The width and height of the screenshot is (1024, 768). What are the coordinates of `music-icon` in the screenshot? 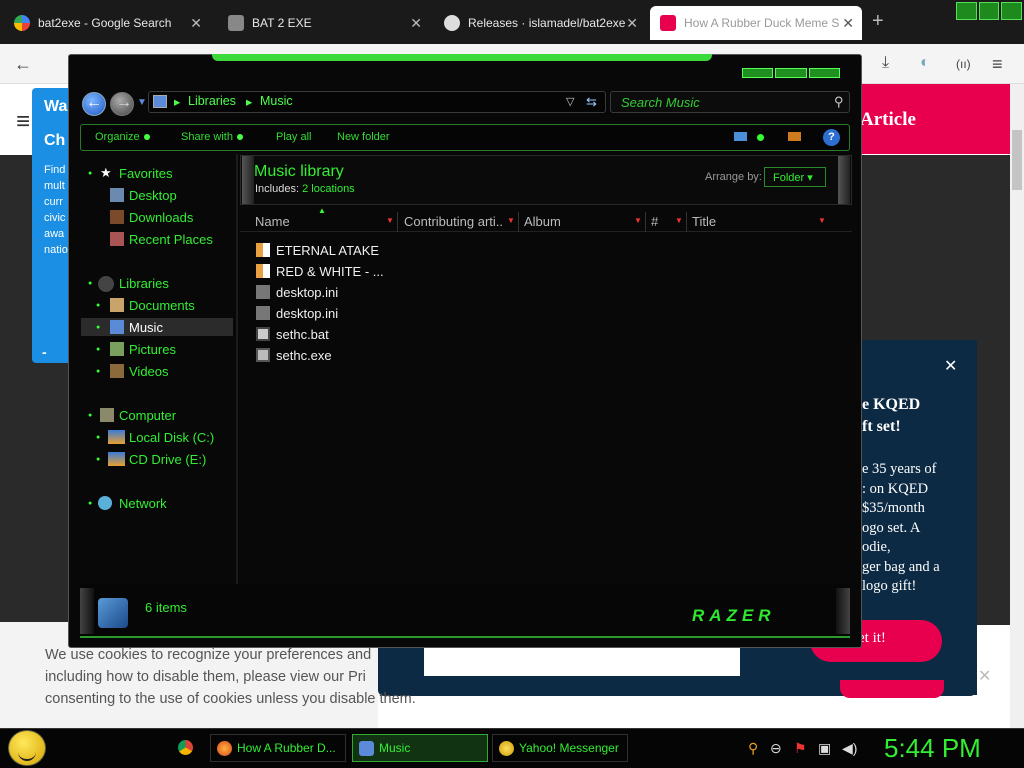 It's located at (117, 327).